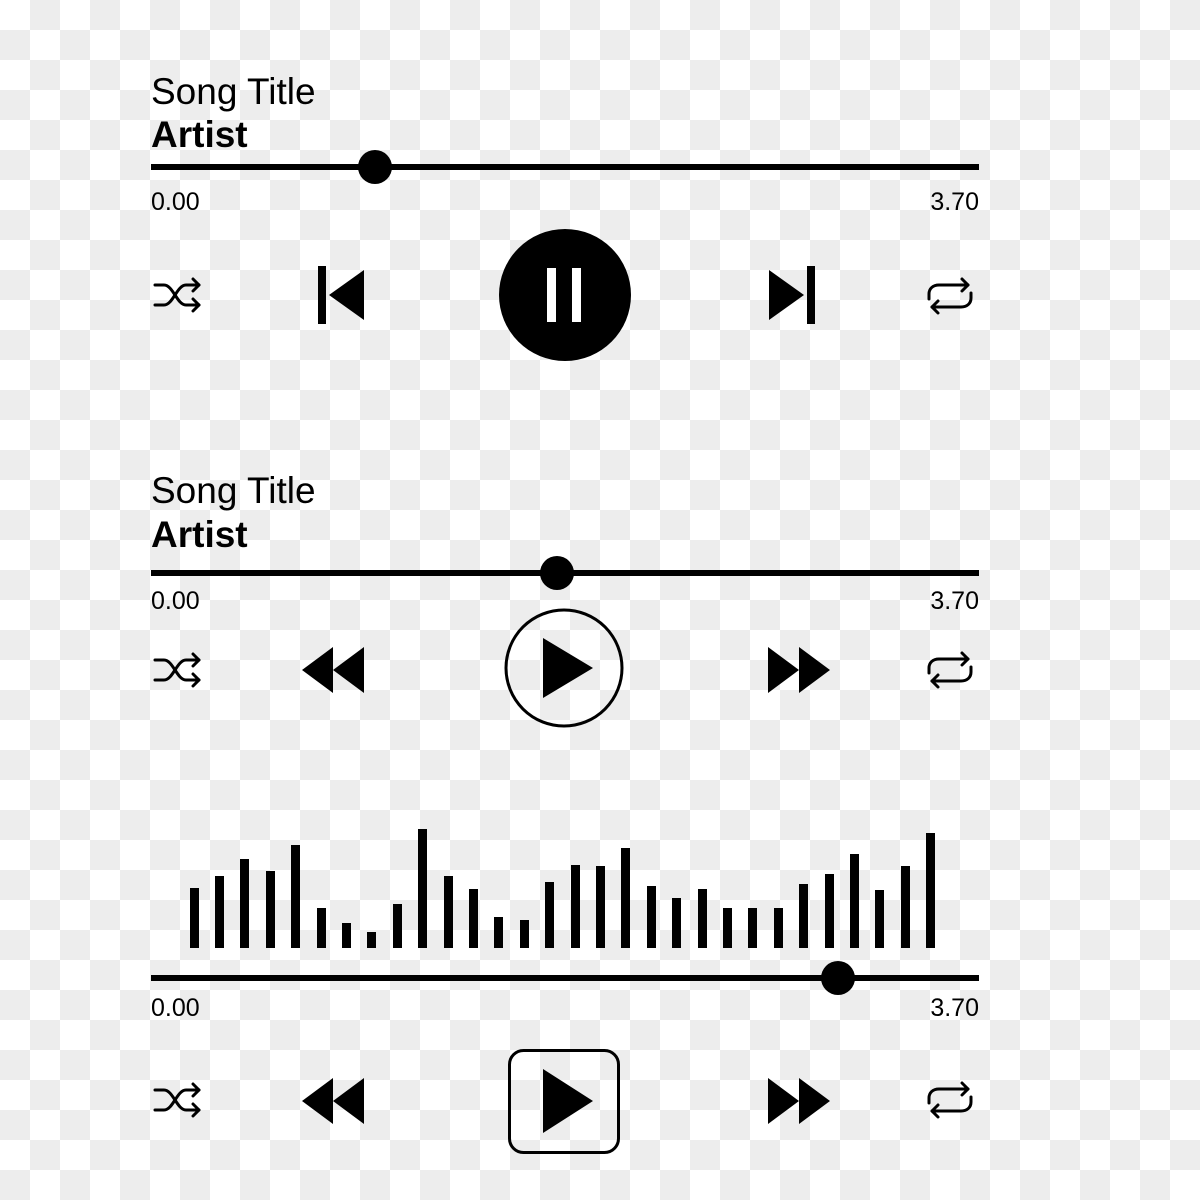 This screenshot has height=1200, width=1200. I want to click on skip-next-icon, so click(792, 295).